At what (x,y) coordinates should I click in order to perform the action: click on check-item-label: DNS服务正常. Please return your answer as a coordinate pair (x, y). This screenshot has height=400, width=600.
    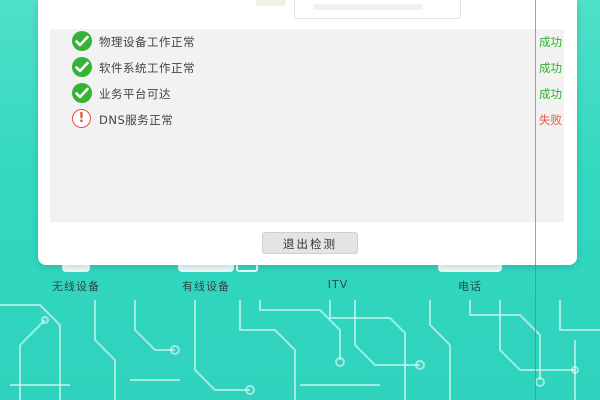
    Looking at the image, I should click on (136, 120).